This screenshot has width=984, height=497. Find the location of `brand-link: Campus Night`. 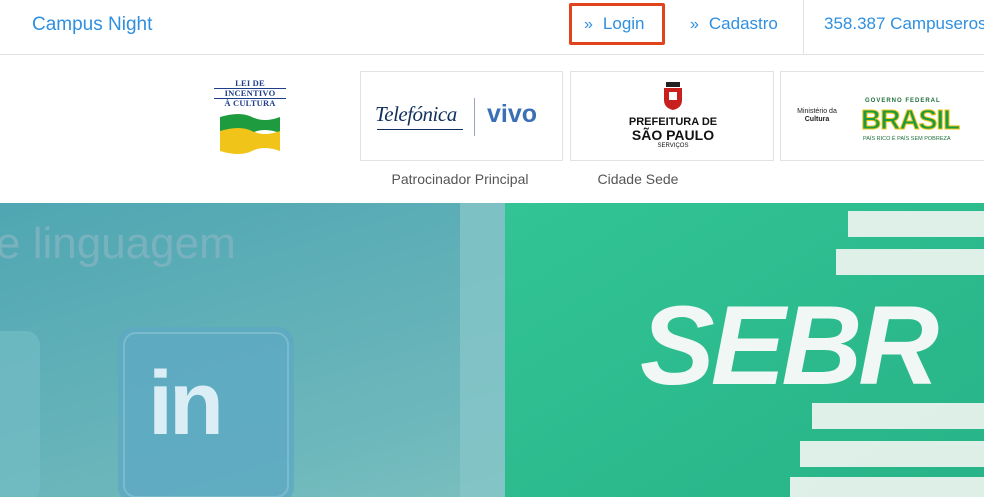

brand-link: Campus Night is located at coordinates (92, 25).